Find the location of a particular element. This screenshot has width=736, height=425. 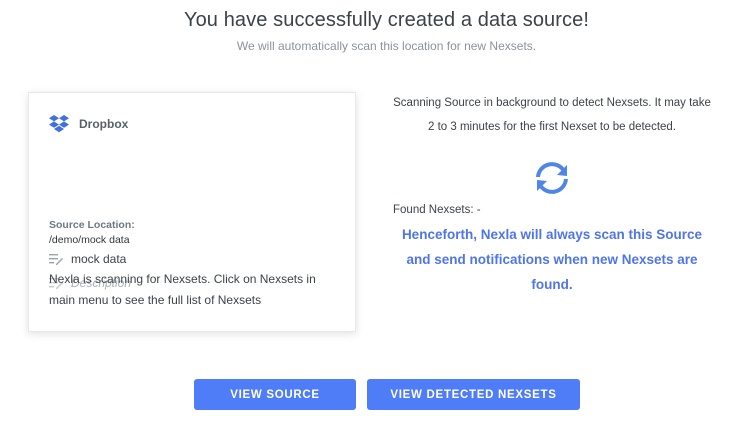

found-nexsets-label: Found Nexsets: - is located at coordinates (437, 210).